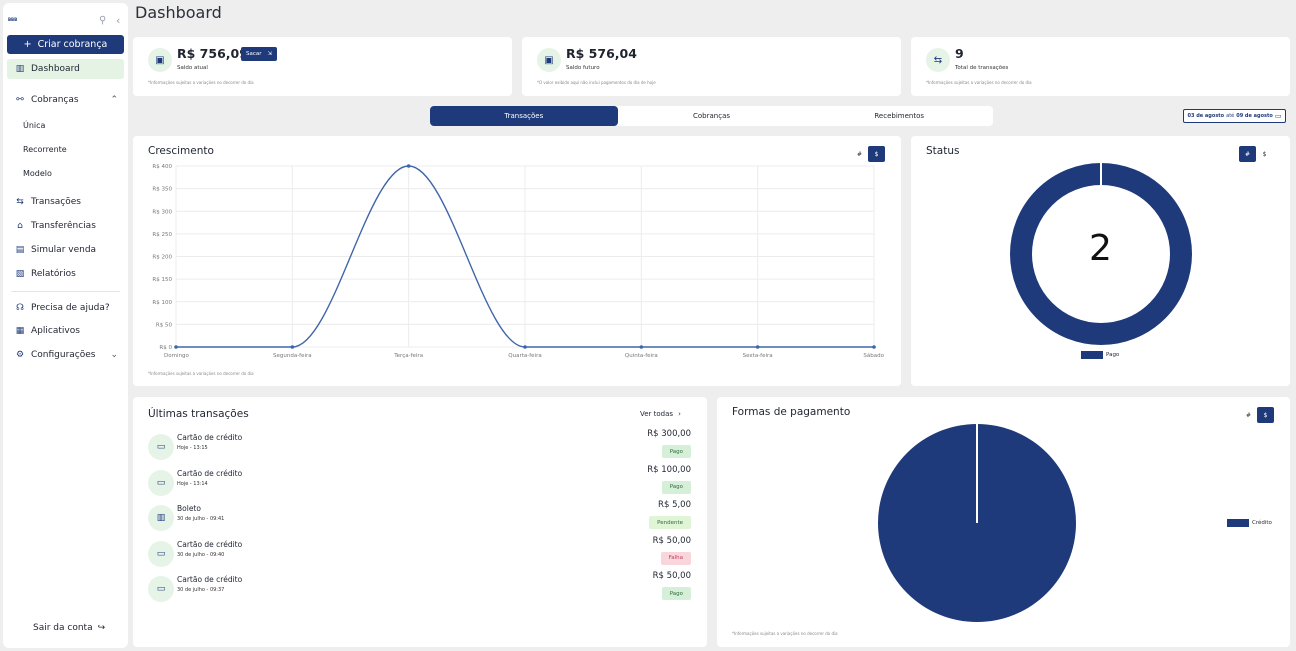 The image size is (1296, 651). What do you see at coordinates (899, 116) in the screenshot?
I see `tab-recebimentos: Recebimentos` at bounding box center [899, 116].